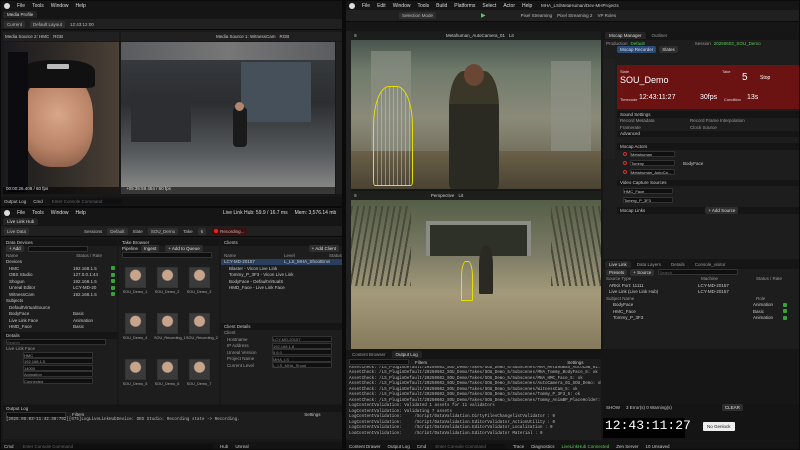 The image size is (800, 450). What do you see at coordinates (60, 314) in the screenshot?
I see `subject-row: BodyFace Basic` at bounding box center [60, 314].